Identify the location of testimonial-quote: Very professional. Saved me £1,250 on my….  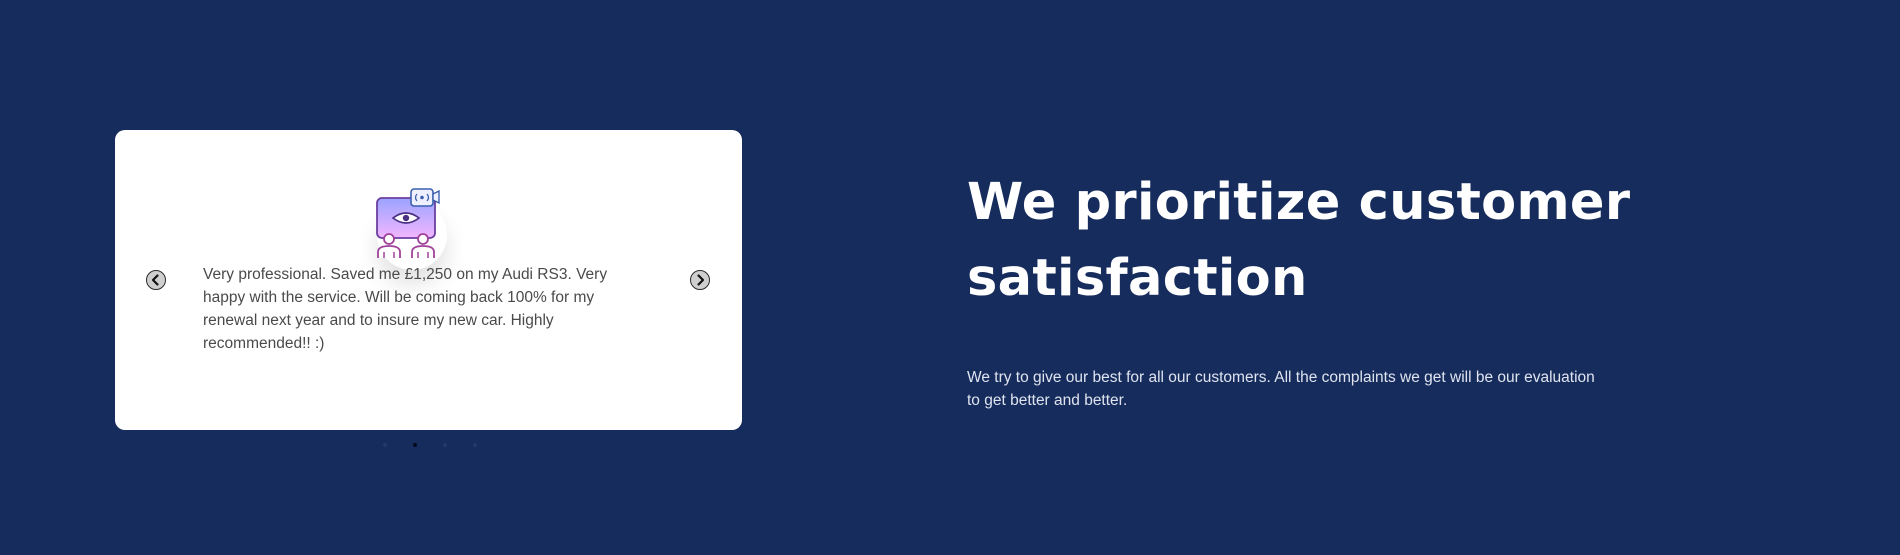
(405, 309).